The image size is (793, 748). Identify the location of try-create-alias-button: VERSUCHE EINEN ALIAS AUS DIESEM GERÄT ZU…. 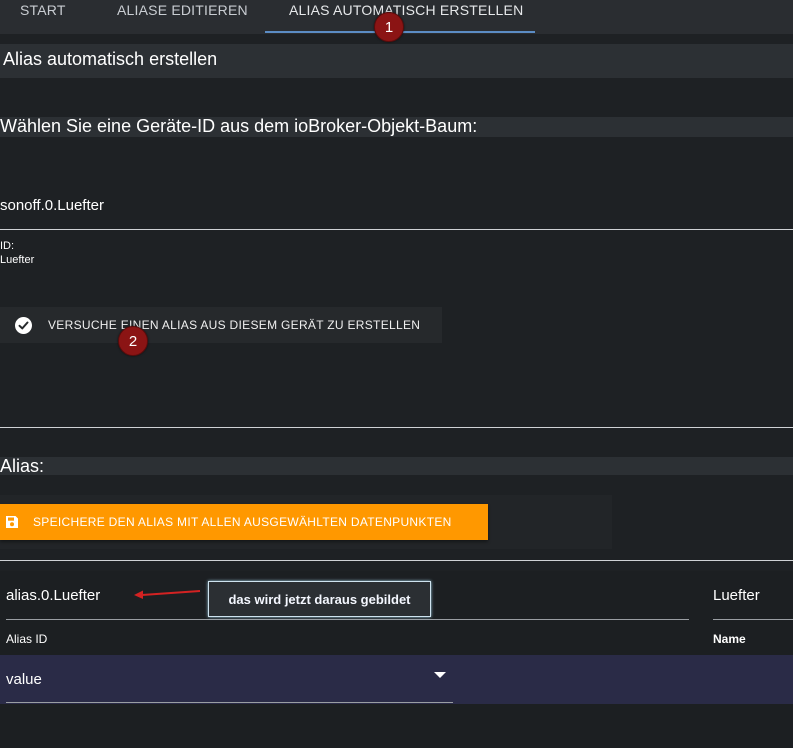
(221, 325).